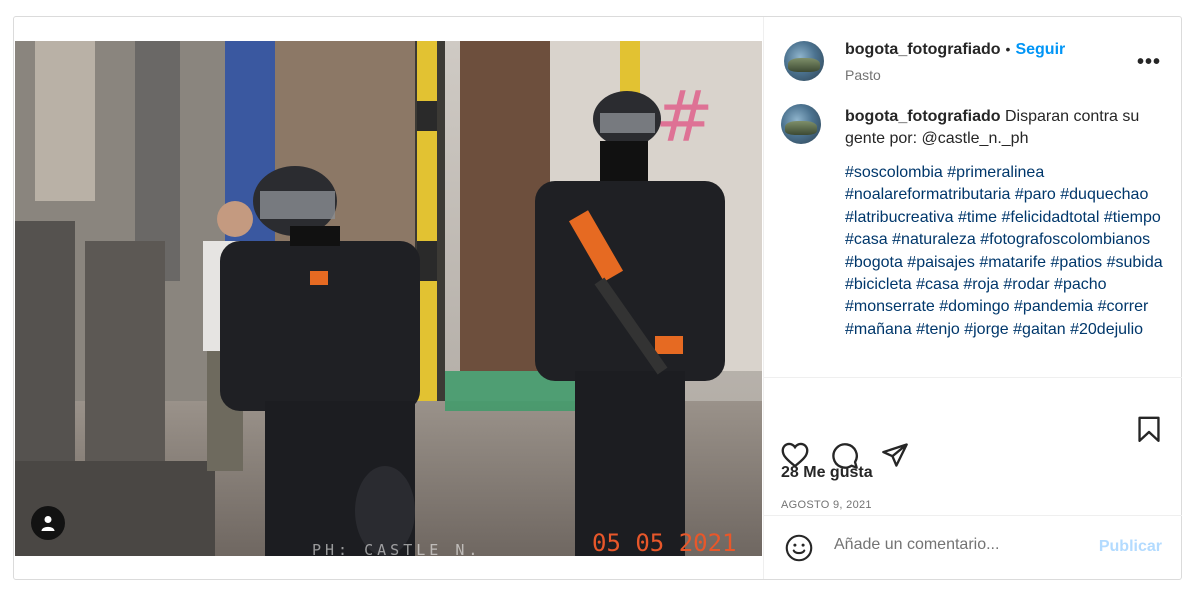 The image size is (1196, 593). Describe the element at coordinates (959, 545) in the screenshot. I see `comment-input` at that location.